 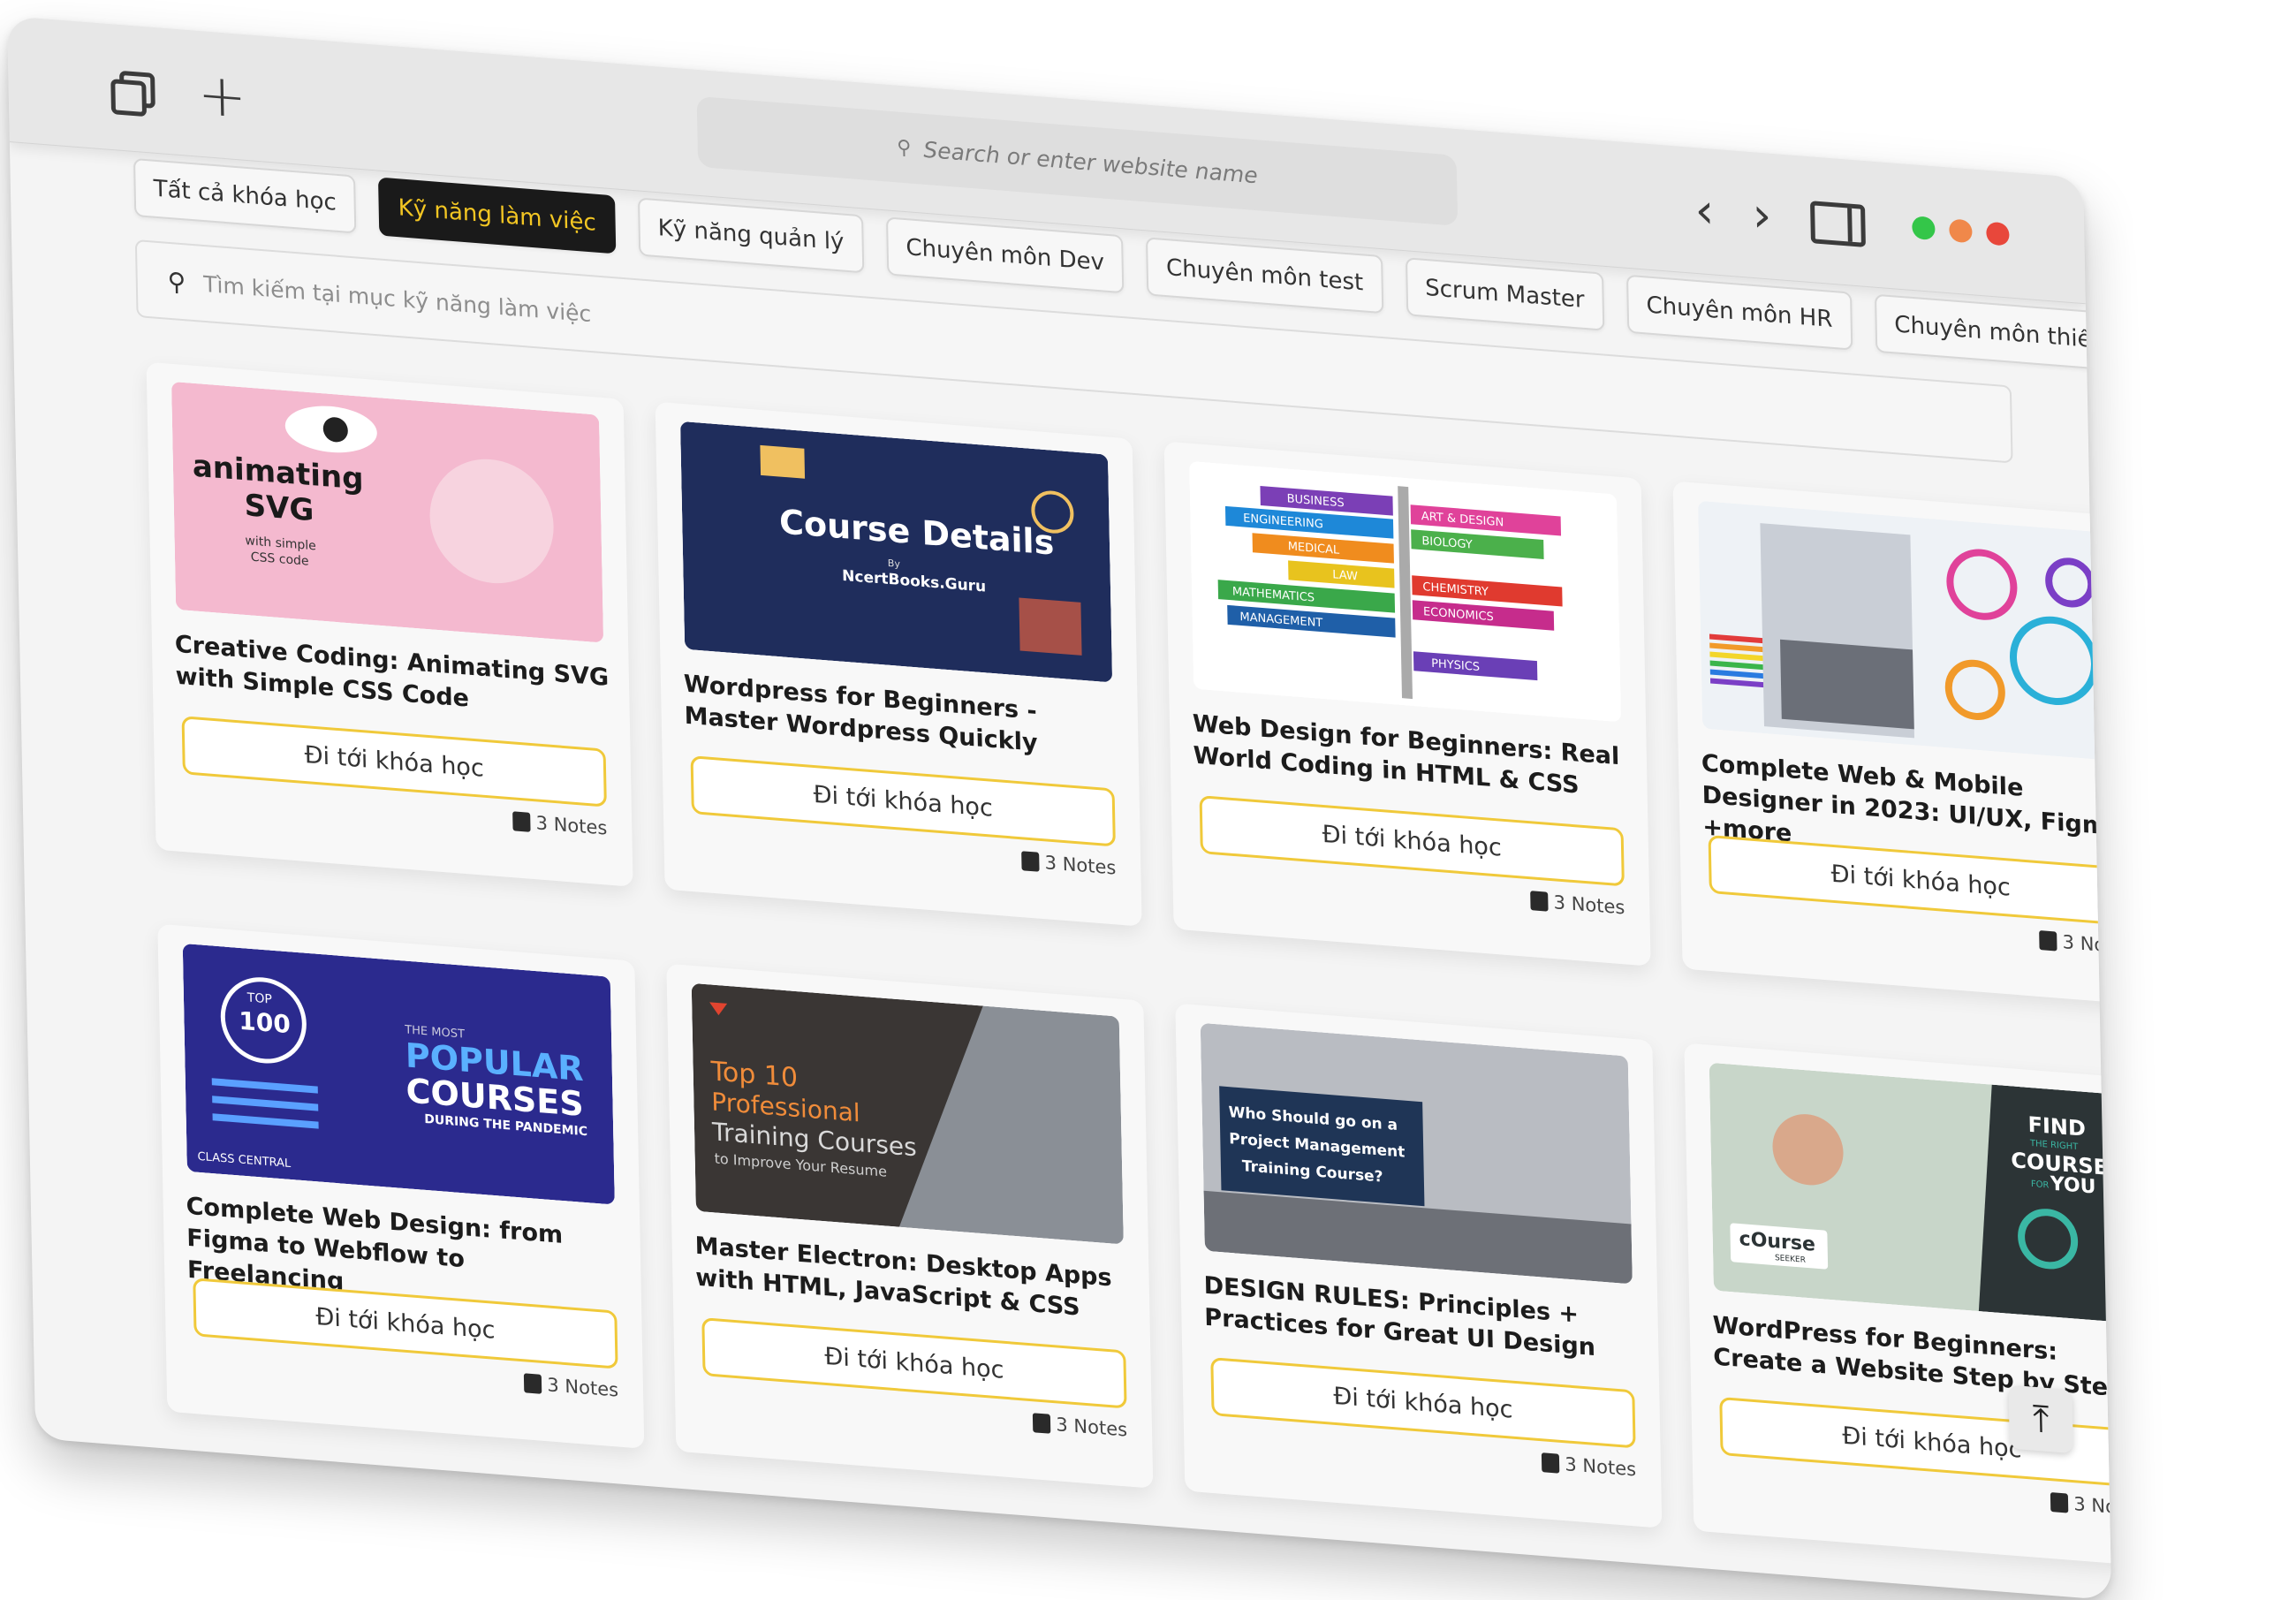 I want to click on forward-icon: ›, so click(x=1762, y=214).